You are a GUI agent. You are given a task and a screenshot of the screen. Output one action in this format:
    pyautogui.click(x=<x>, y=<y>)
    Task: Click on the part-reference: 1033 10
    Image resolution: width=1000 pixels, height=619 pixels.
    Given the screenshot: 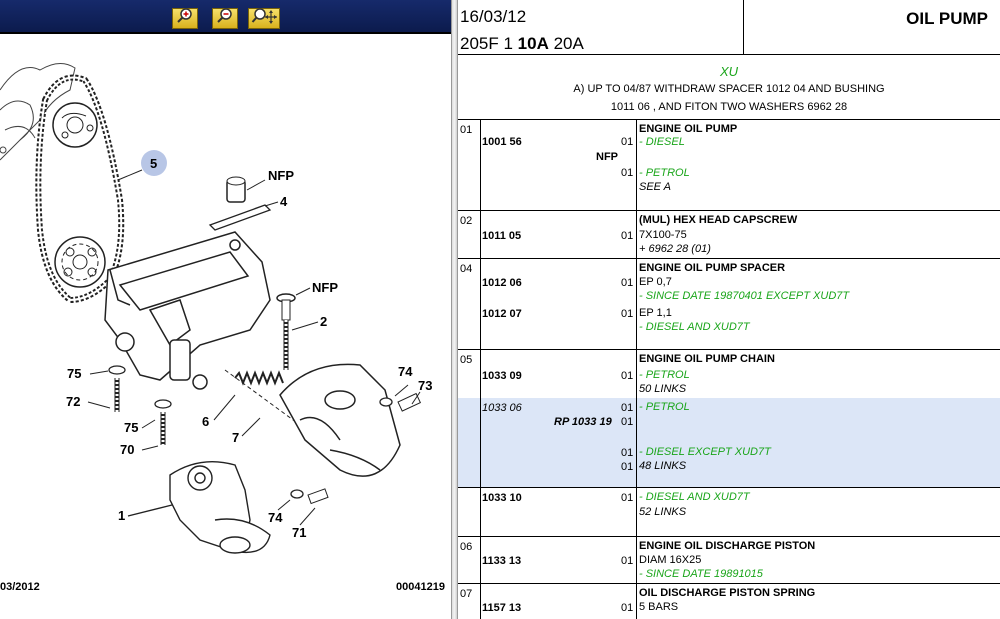 What is the action you would take?
    pyautogui.click(x=502, y=498)
    